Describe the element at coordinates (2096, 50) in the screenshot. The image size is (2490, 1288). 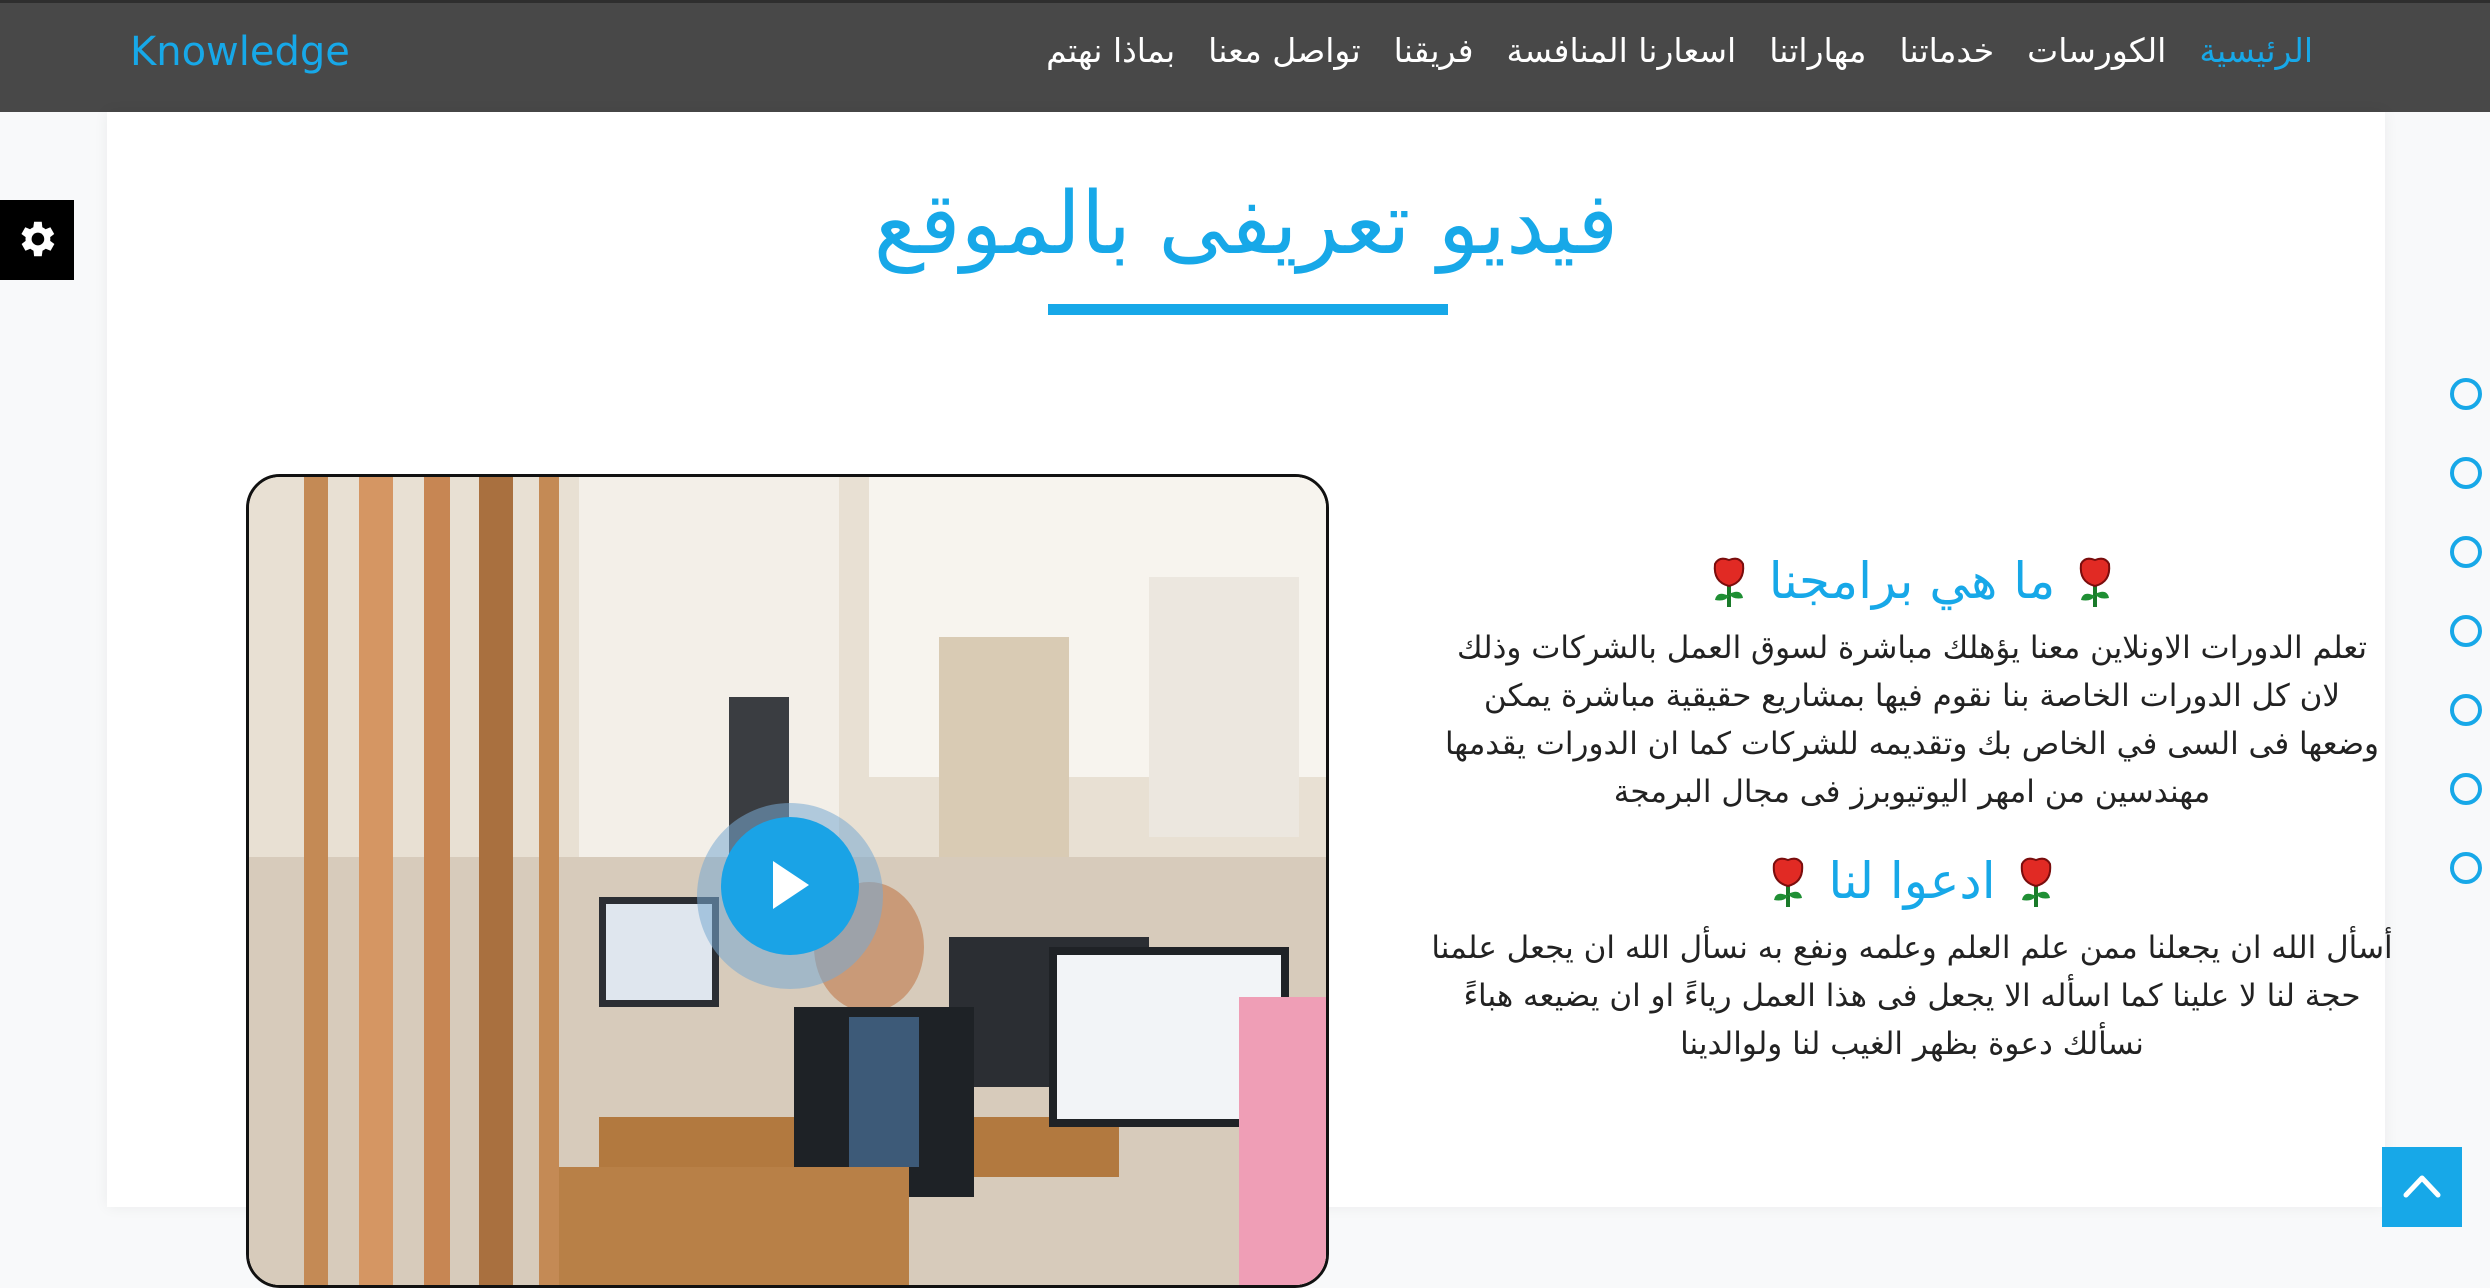
I see `nav-item-courses: الكورسات` at that location.